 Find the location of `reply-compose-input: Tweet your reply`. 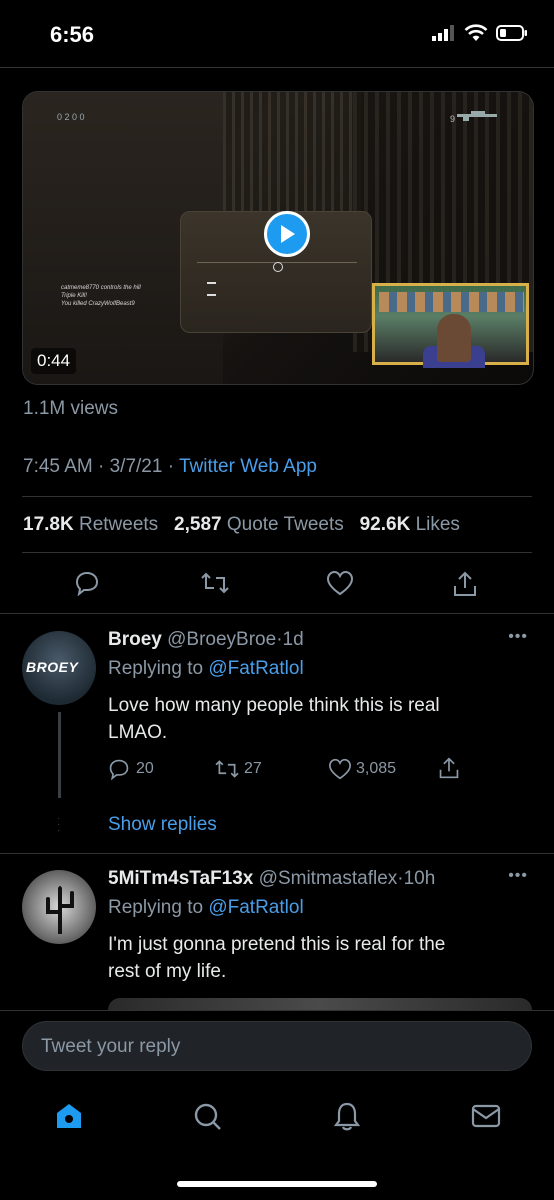

reply-compose-input: Tweet your reply is located at coordinates (277, 1046).